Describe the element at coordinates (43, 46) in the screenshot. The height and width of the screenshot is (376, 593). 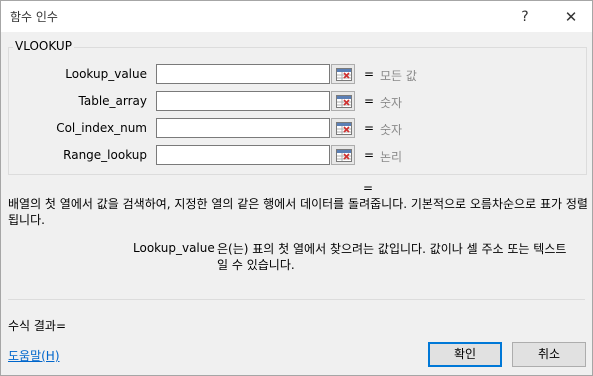
I see `function-name: VLOOKUP` at that location.